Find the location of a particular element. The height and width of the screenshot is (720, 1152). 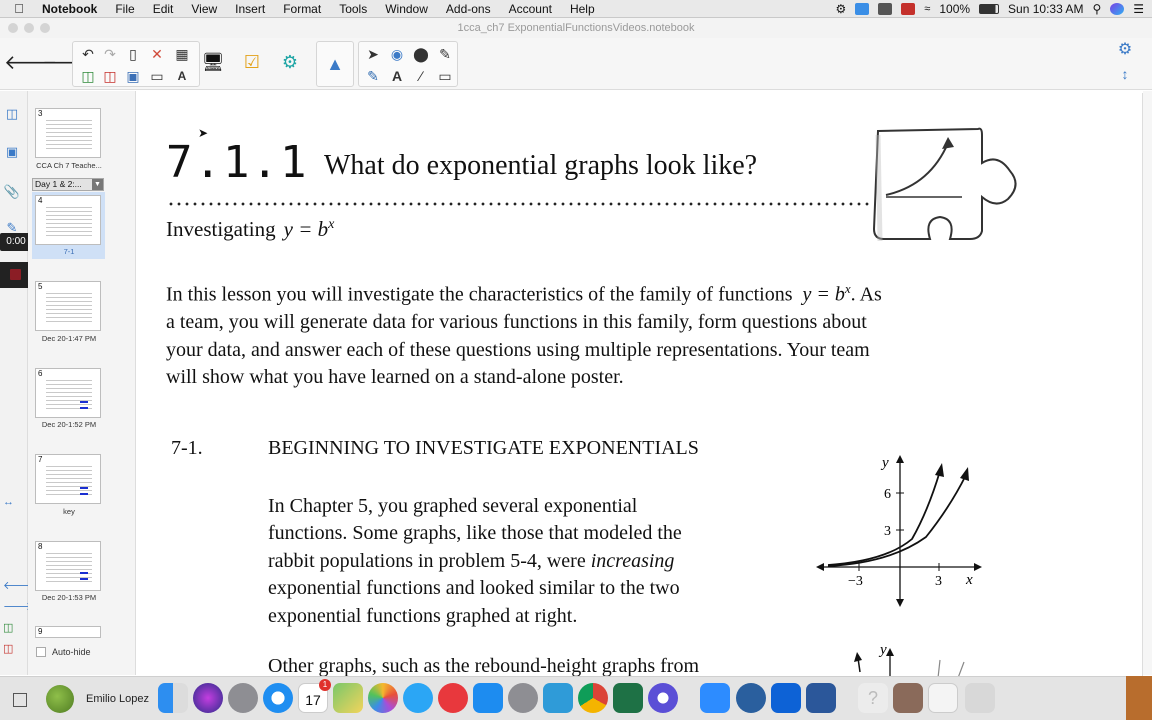

menu-help: Help is located at coordinates (582, 9).